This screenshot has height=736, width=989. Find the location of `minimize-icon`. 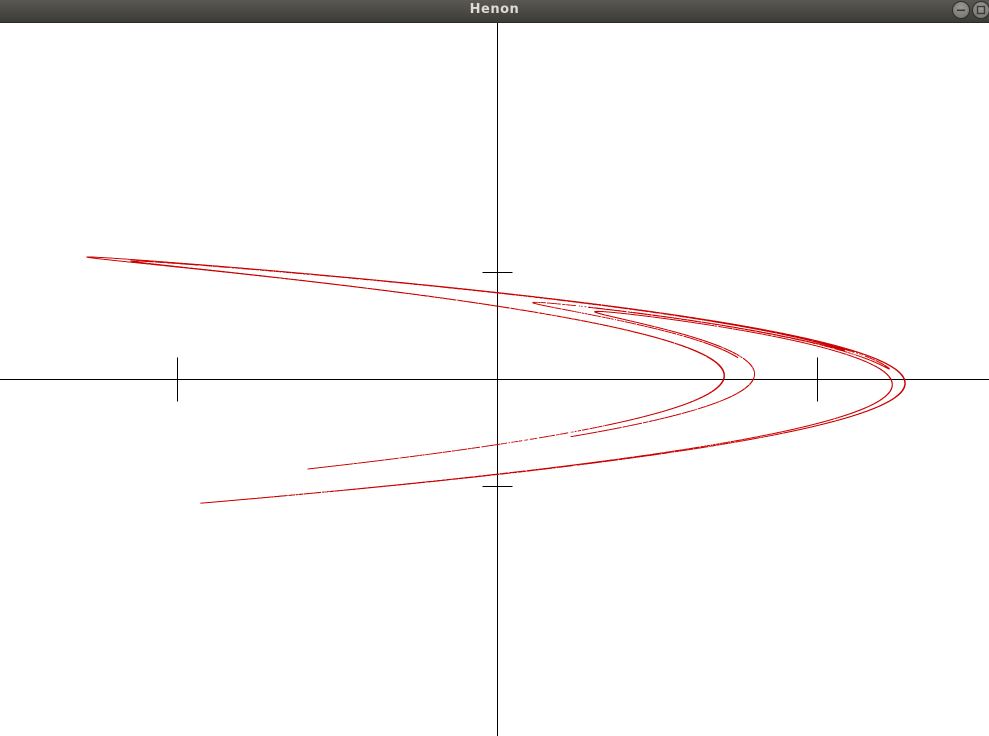

minimize-icon is located at coordinates (961, 10).